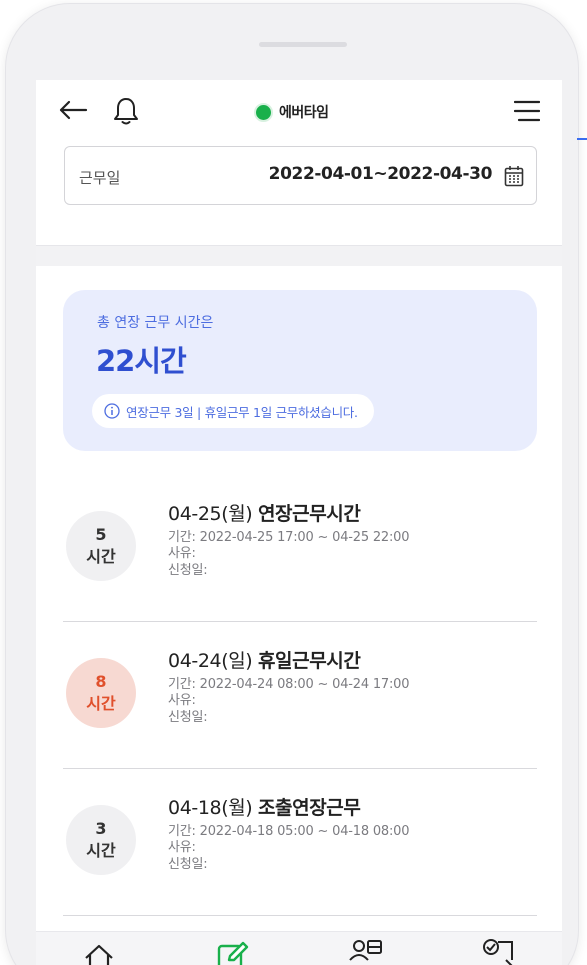 Image resolution: width=587 pixels, height=965 pixels. What do you see at coordinates (101, 546) in the screenshot?
I see `hours-badge: 5 시간` at bounding box center [101, 546].